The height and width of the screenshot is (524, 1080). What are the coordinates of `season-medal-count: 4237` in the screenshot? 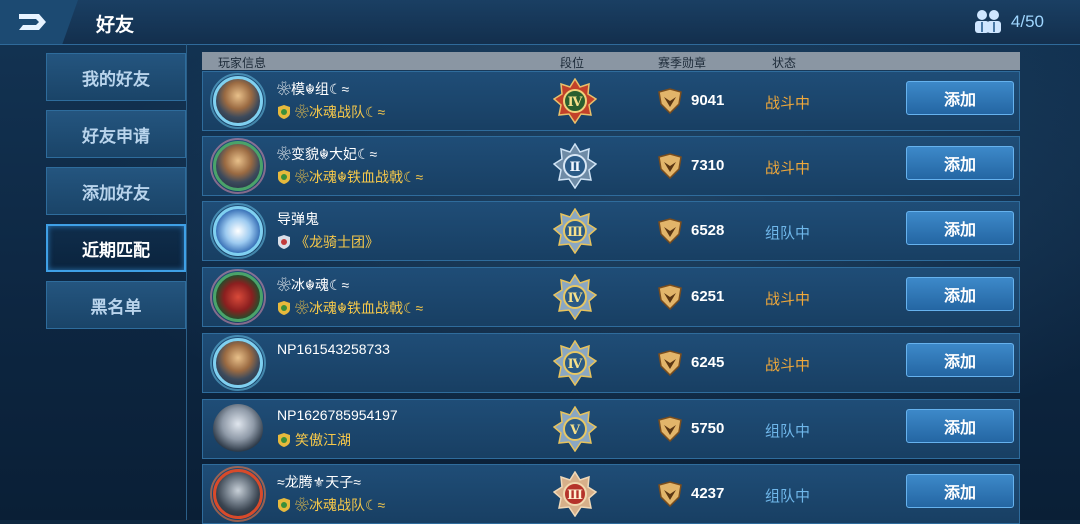 It's located at (708, 493).